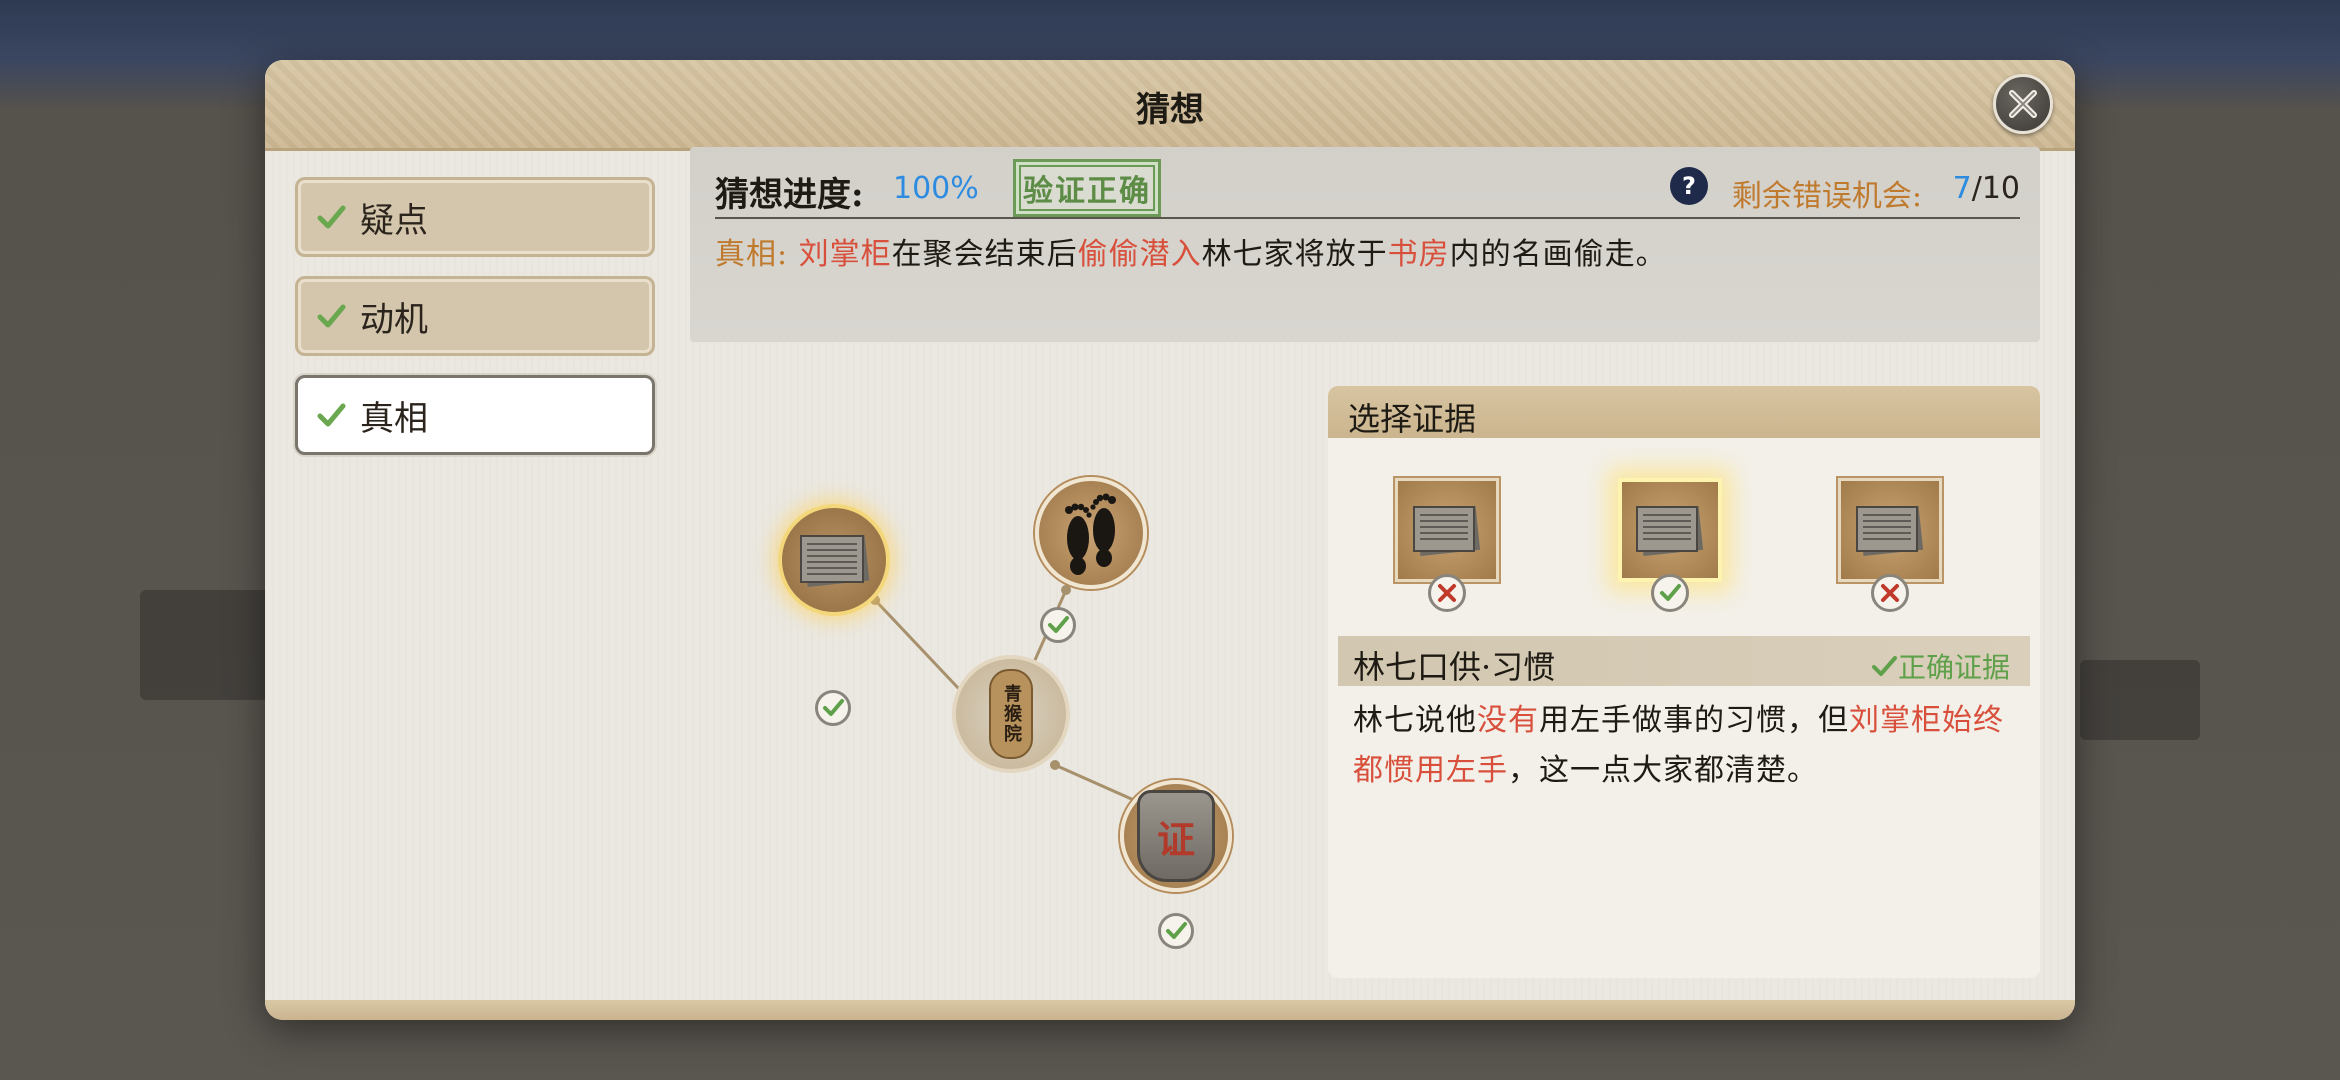 The image size is (2340, 1080). I want to click on evidence-header: 选择证据, so click(1684, 412).